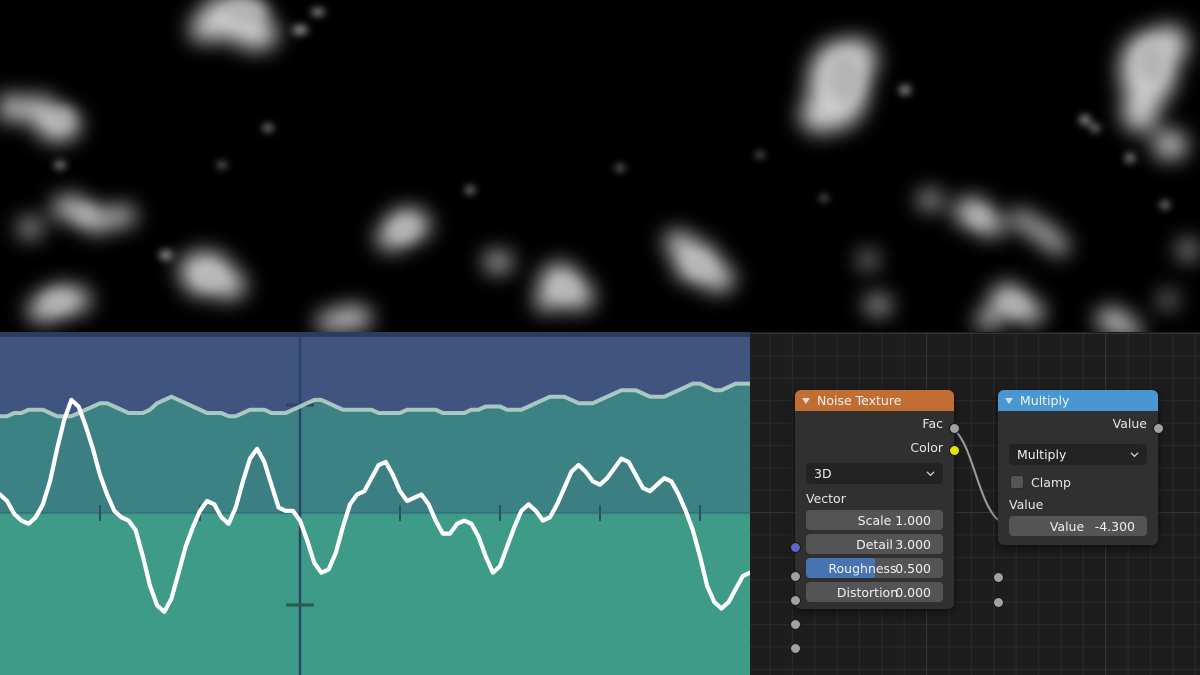 The height and width of the screenshot is (675, 1200). What do you see at coordinates (862, 568) in the screenshot?
I see `field-roughness-label: Roughness` at bounding box center [862, 568].